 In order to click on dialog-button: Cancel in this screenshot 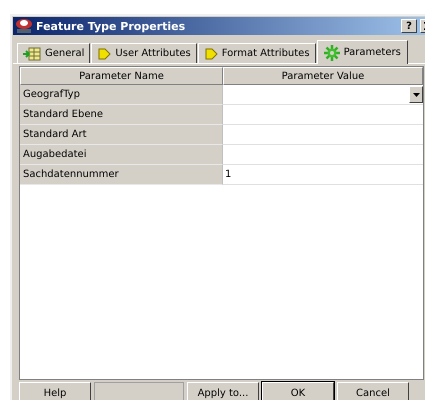, I will do `click(373, 391)`.